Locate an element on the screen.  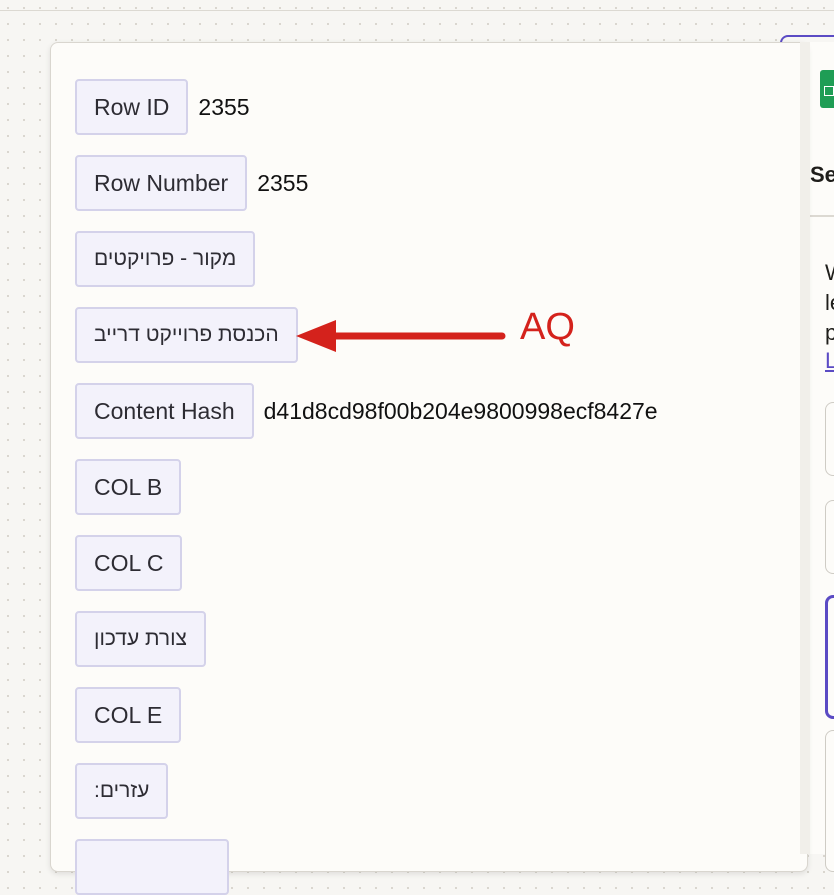
field-row: צורת עדכון is located at coordinates (141, 639).